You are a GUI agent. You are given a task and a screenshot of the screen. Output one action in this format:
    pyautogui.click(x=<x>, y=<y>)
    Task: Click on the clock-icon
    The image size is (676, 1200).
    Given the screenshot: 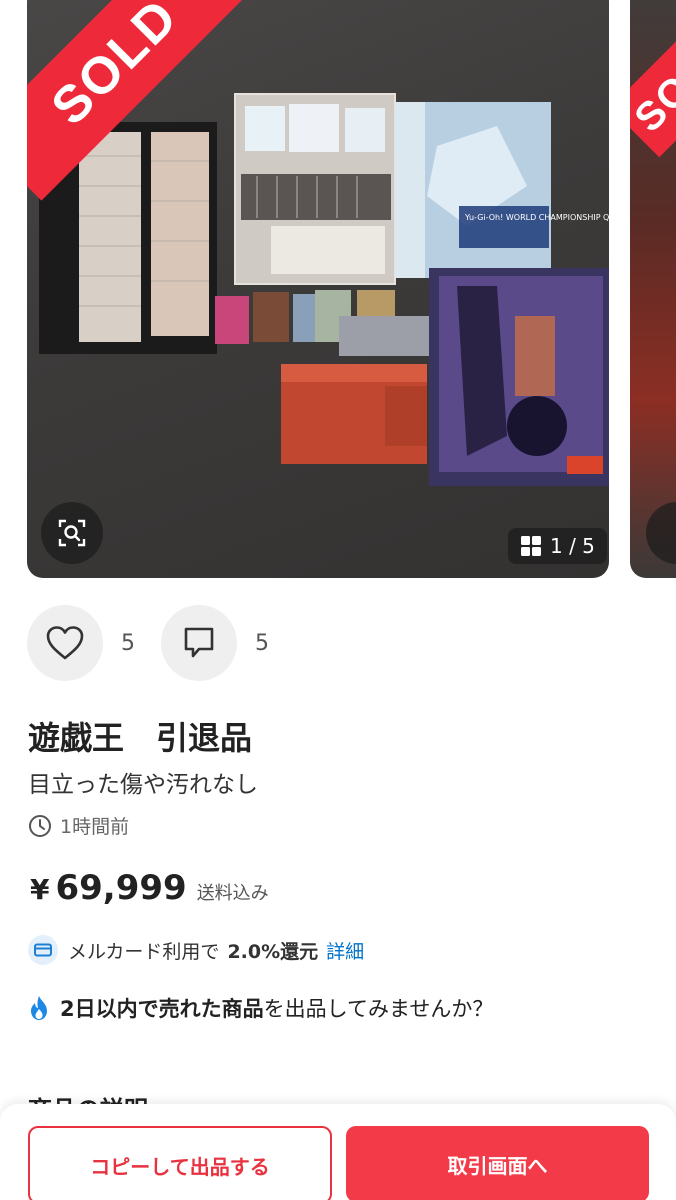 What is the action you would take?
    pyautogui.click(x=40, y=825)
    